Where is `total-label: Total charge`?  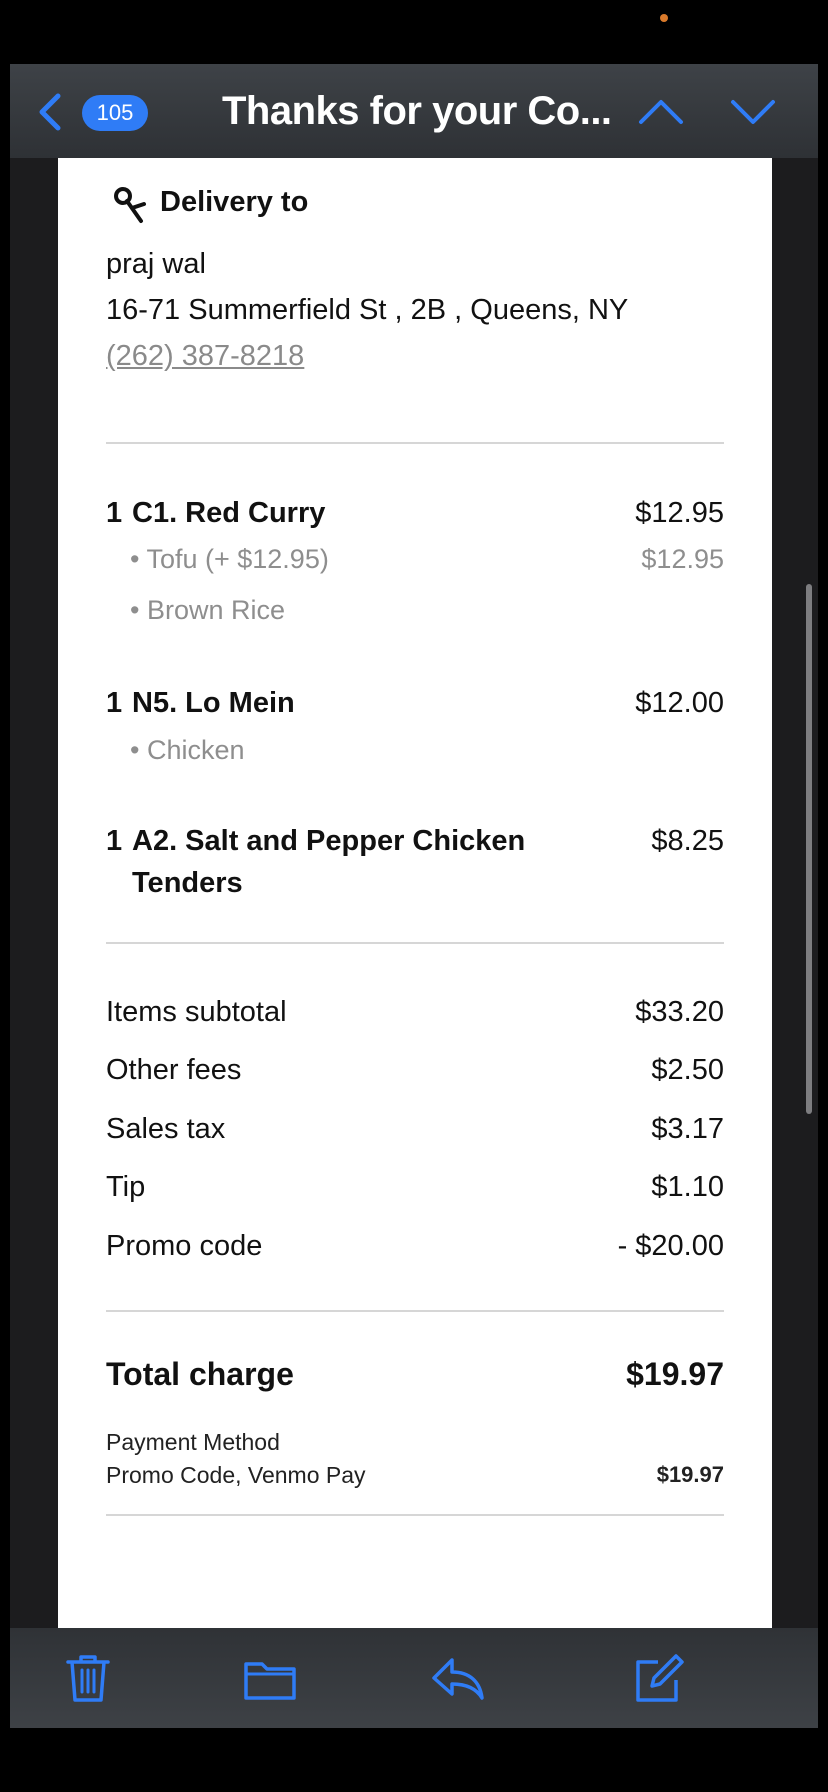 total-label: Total charge is located at coordinates (200, 1374).